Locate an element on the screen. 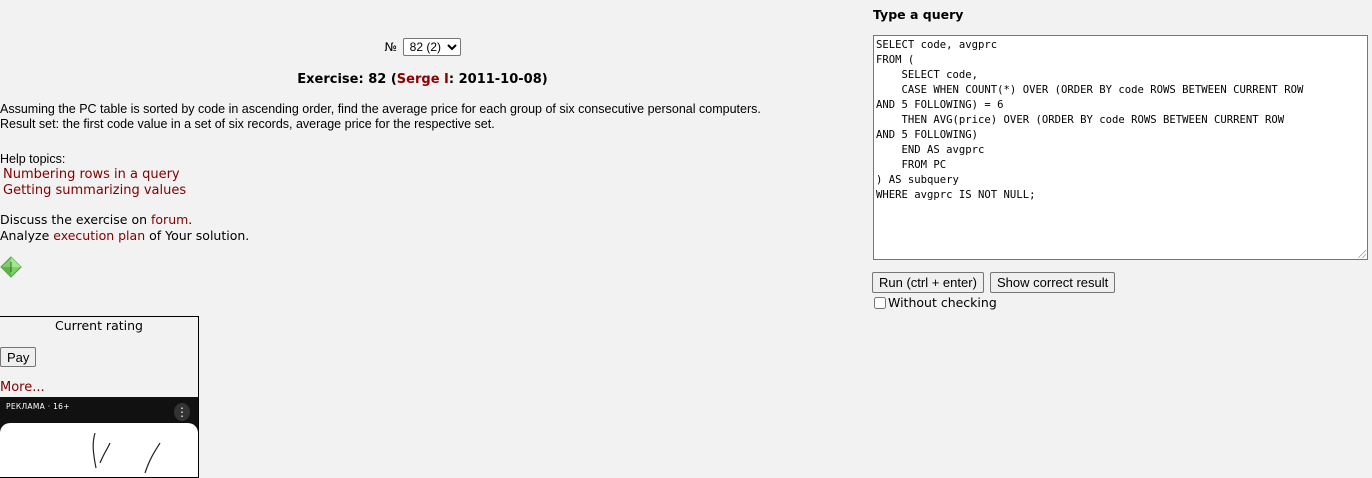  resize-grip-icon is located at coordinates (1362, 254).